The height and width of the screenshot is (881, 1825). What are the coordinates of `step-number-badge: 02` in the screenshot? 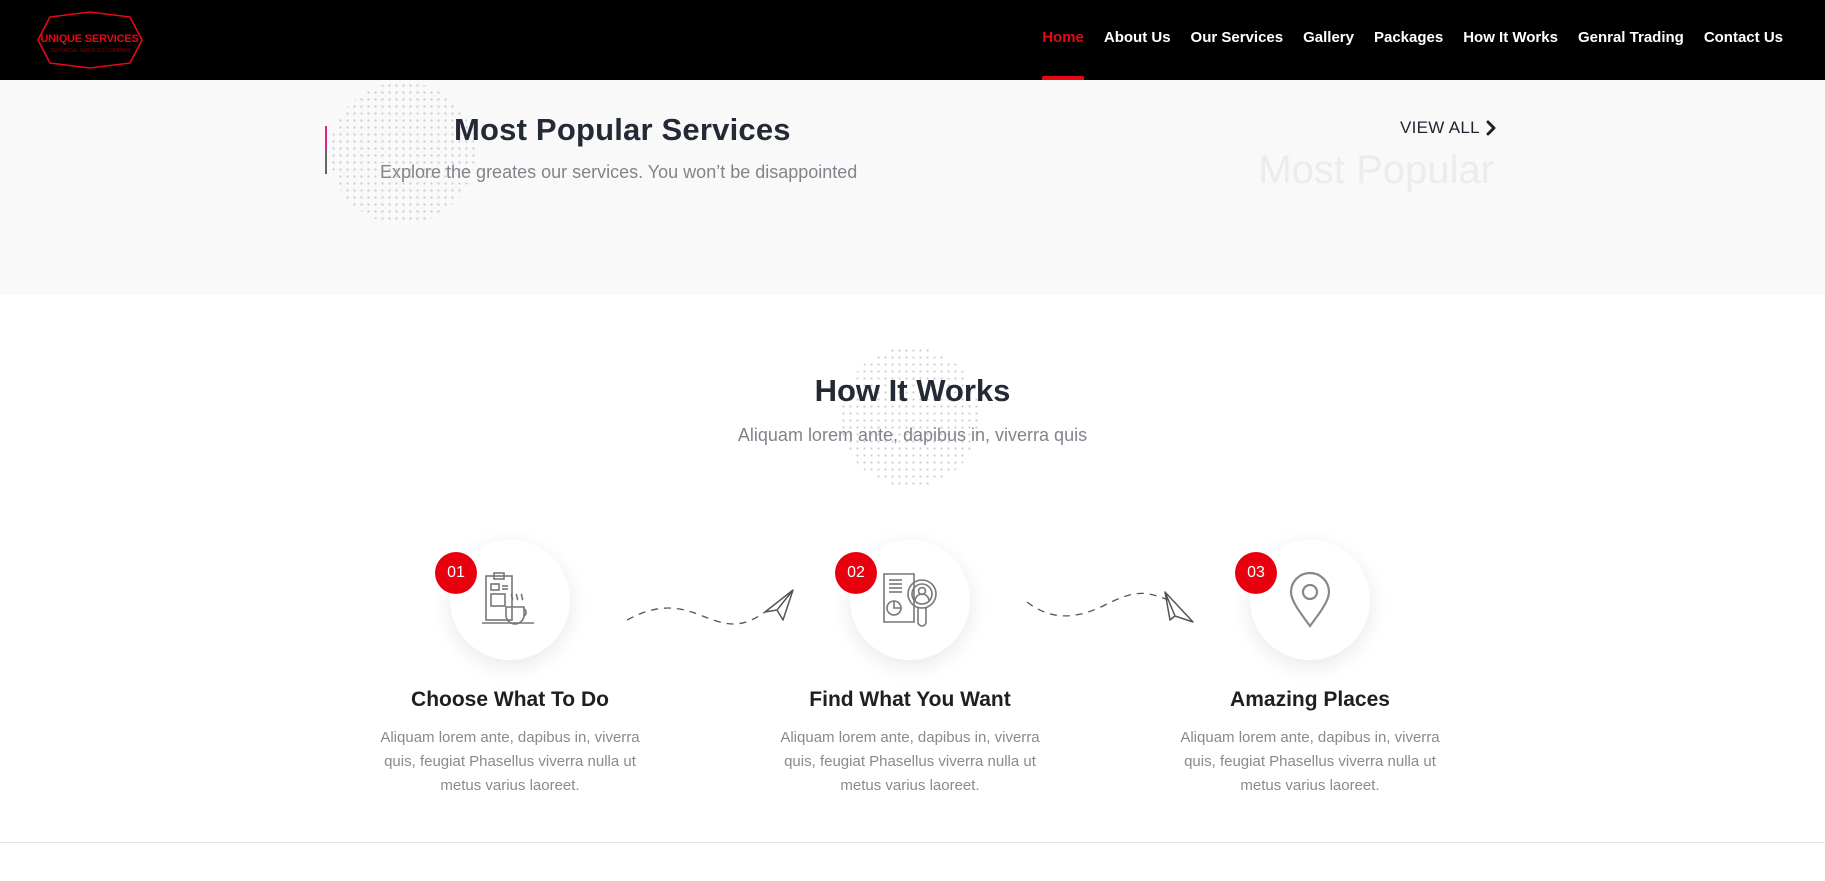 It's located at (856, 573).